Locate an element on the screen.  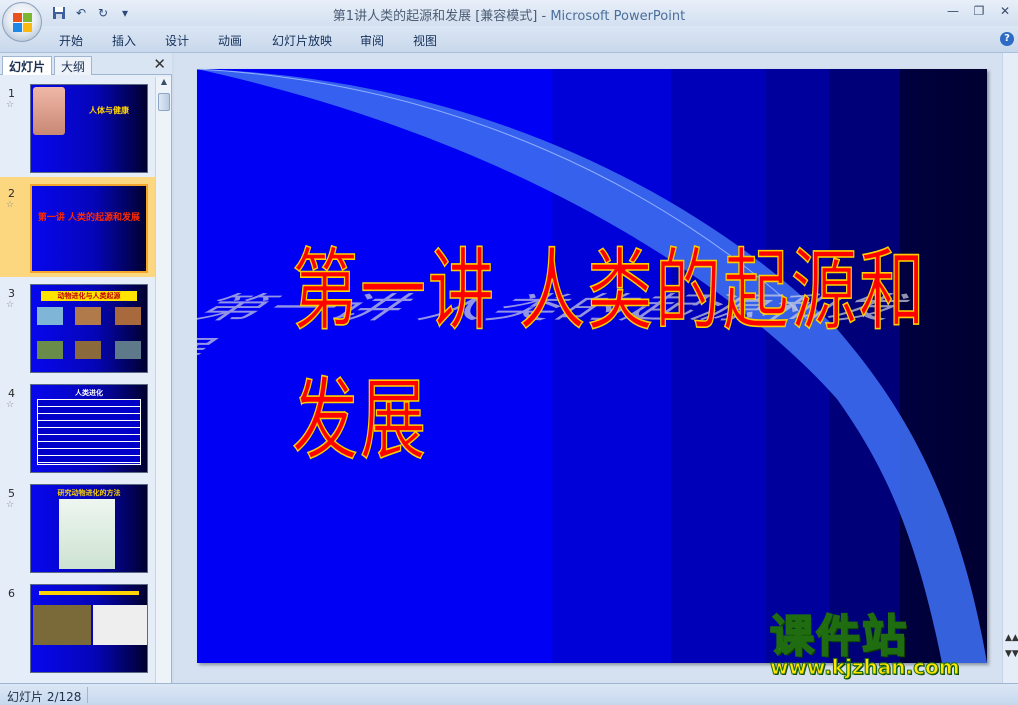
slide-preview: 研究动物进化的方法 is located at coordinates (89, 528).